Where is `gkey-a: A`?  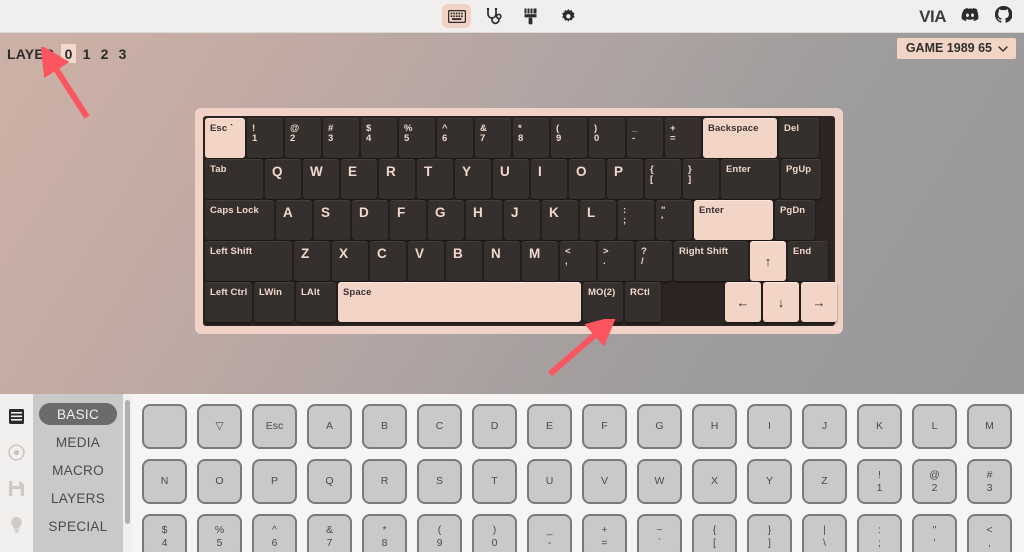 gkey-a: A is located at coordinates (329, 426).